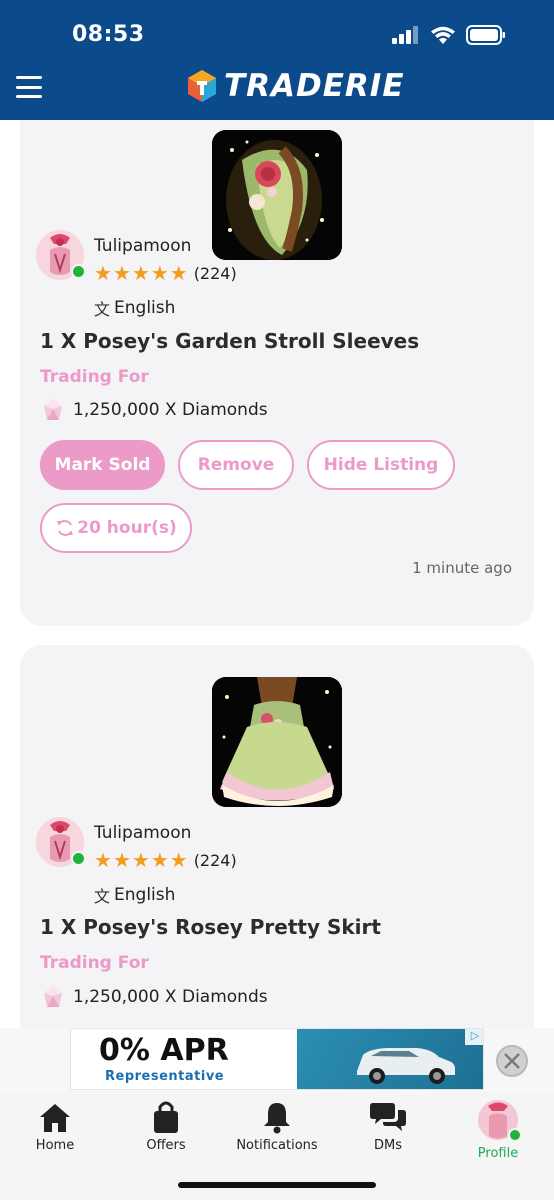 The width and height of the screenshot is (554, 1200). I want to click on listing-title: 1 X Posey's Garden Stroll Sleeves, so click(229, 341).